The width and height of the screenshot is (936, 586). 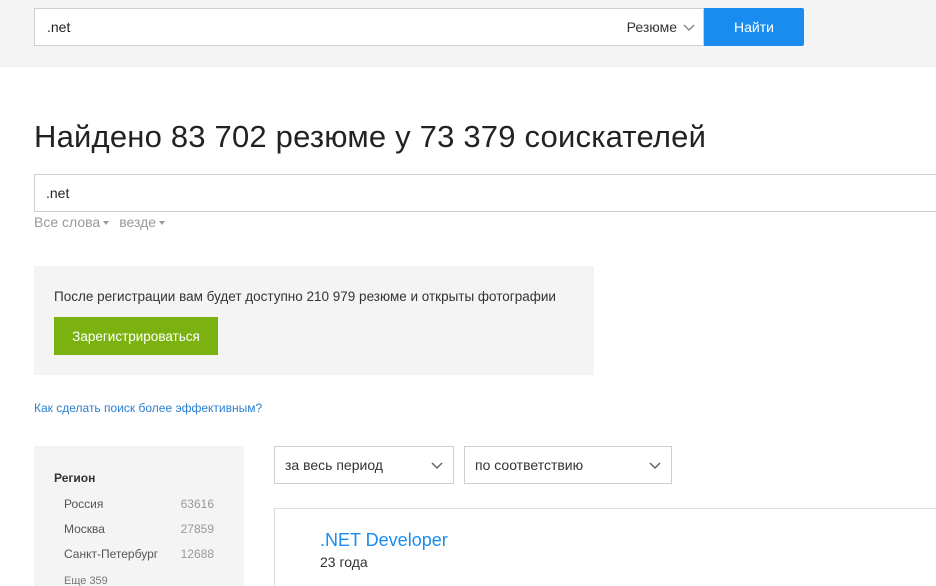 What do you see at coordinates (67, 222) in the screenshot?
I see `words-label: Все слова` at bounding box center [67, 222].